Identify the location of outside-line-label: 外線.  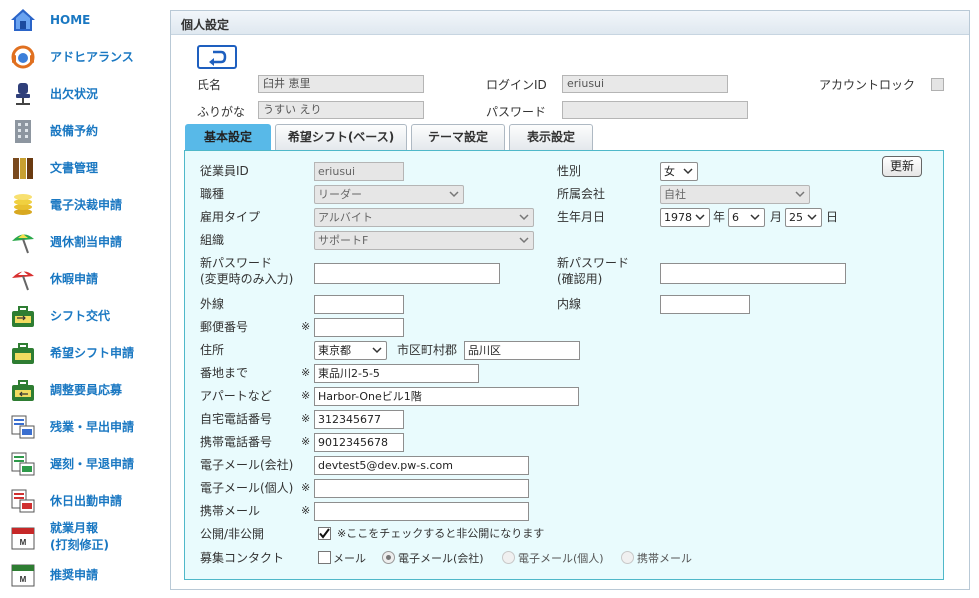
(212, 304).